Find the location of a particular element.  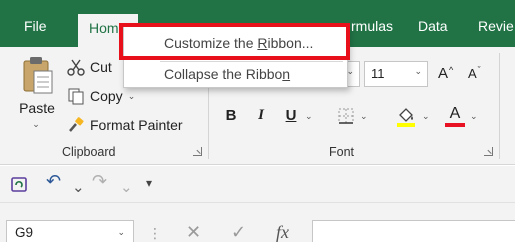

borders-button: ⌄ is located at coordinates (352, 116).